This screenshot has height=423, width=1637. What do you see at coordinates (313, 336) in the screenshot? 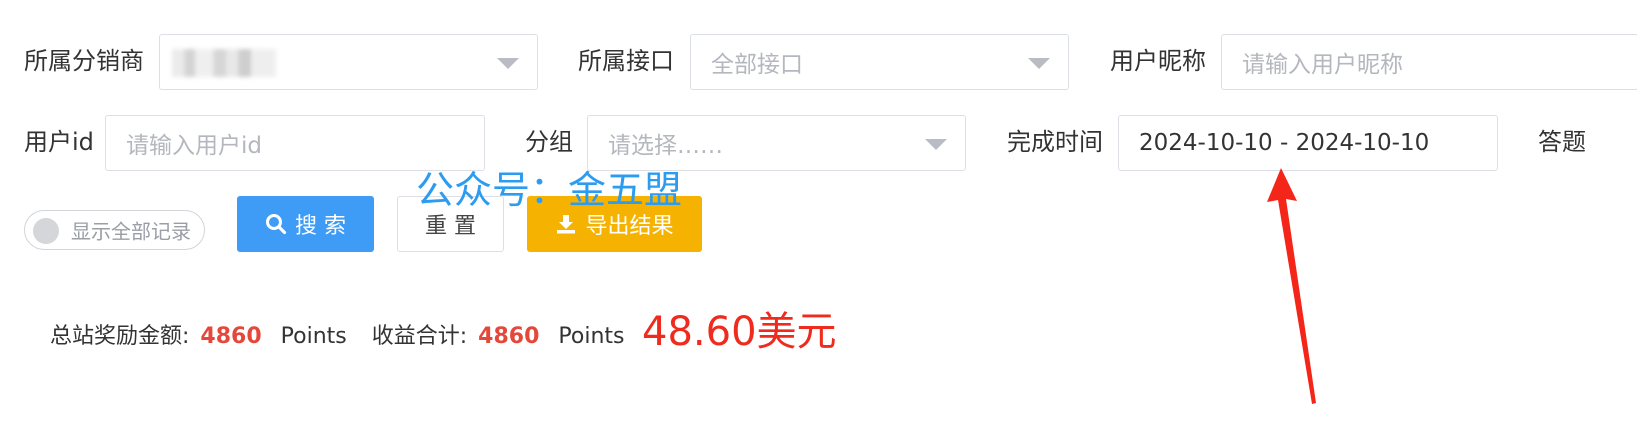
I see `total-reward-unit: Points` at bounding box center [313, 336].